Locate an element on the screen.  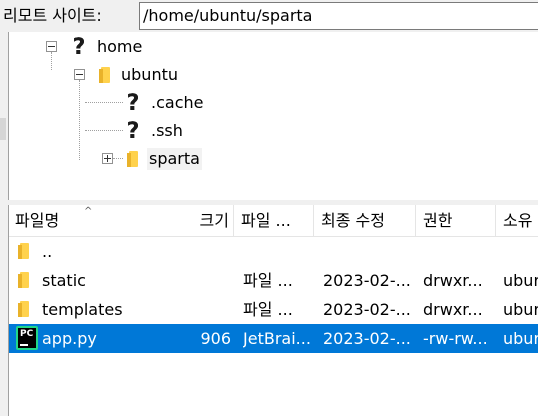
remote-path-bar: 리모트 사이트: /home/ubuntu/sparta is located at coordinates (269, 16).